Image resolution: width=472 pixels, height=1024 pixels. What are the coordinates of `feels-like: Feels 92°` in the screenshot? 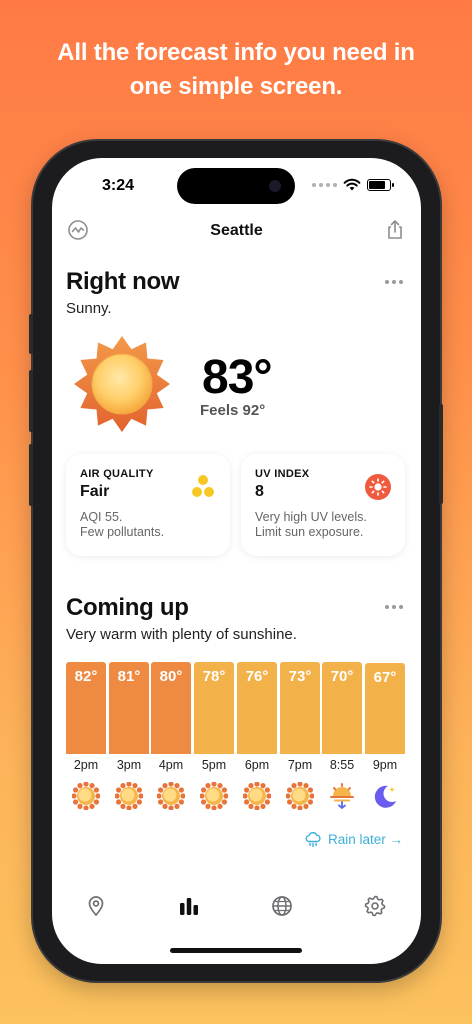 It's located at (233, 410).